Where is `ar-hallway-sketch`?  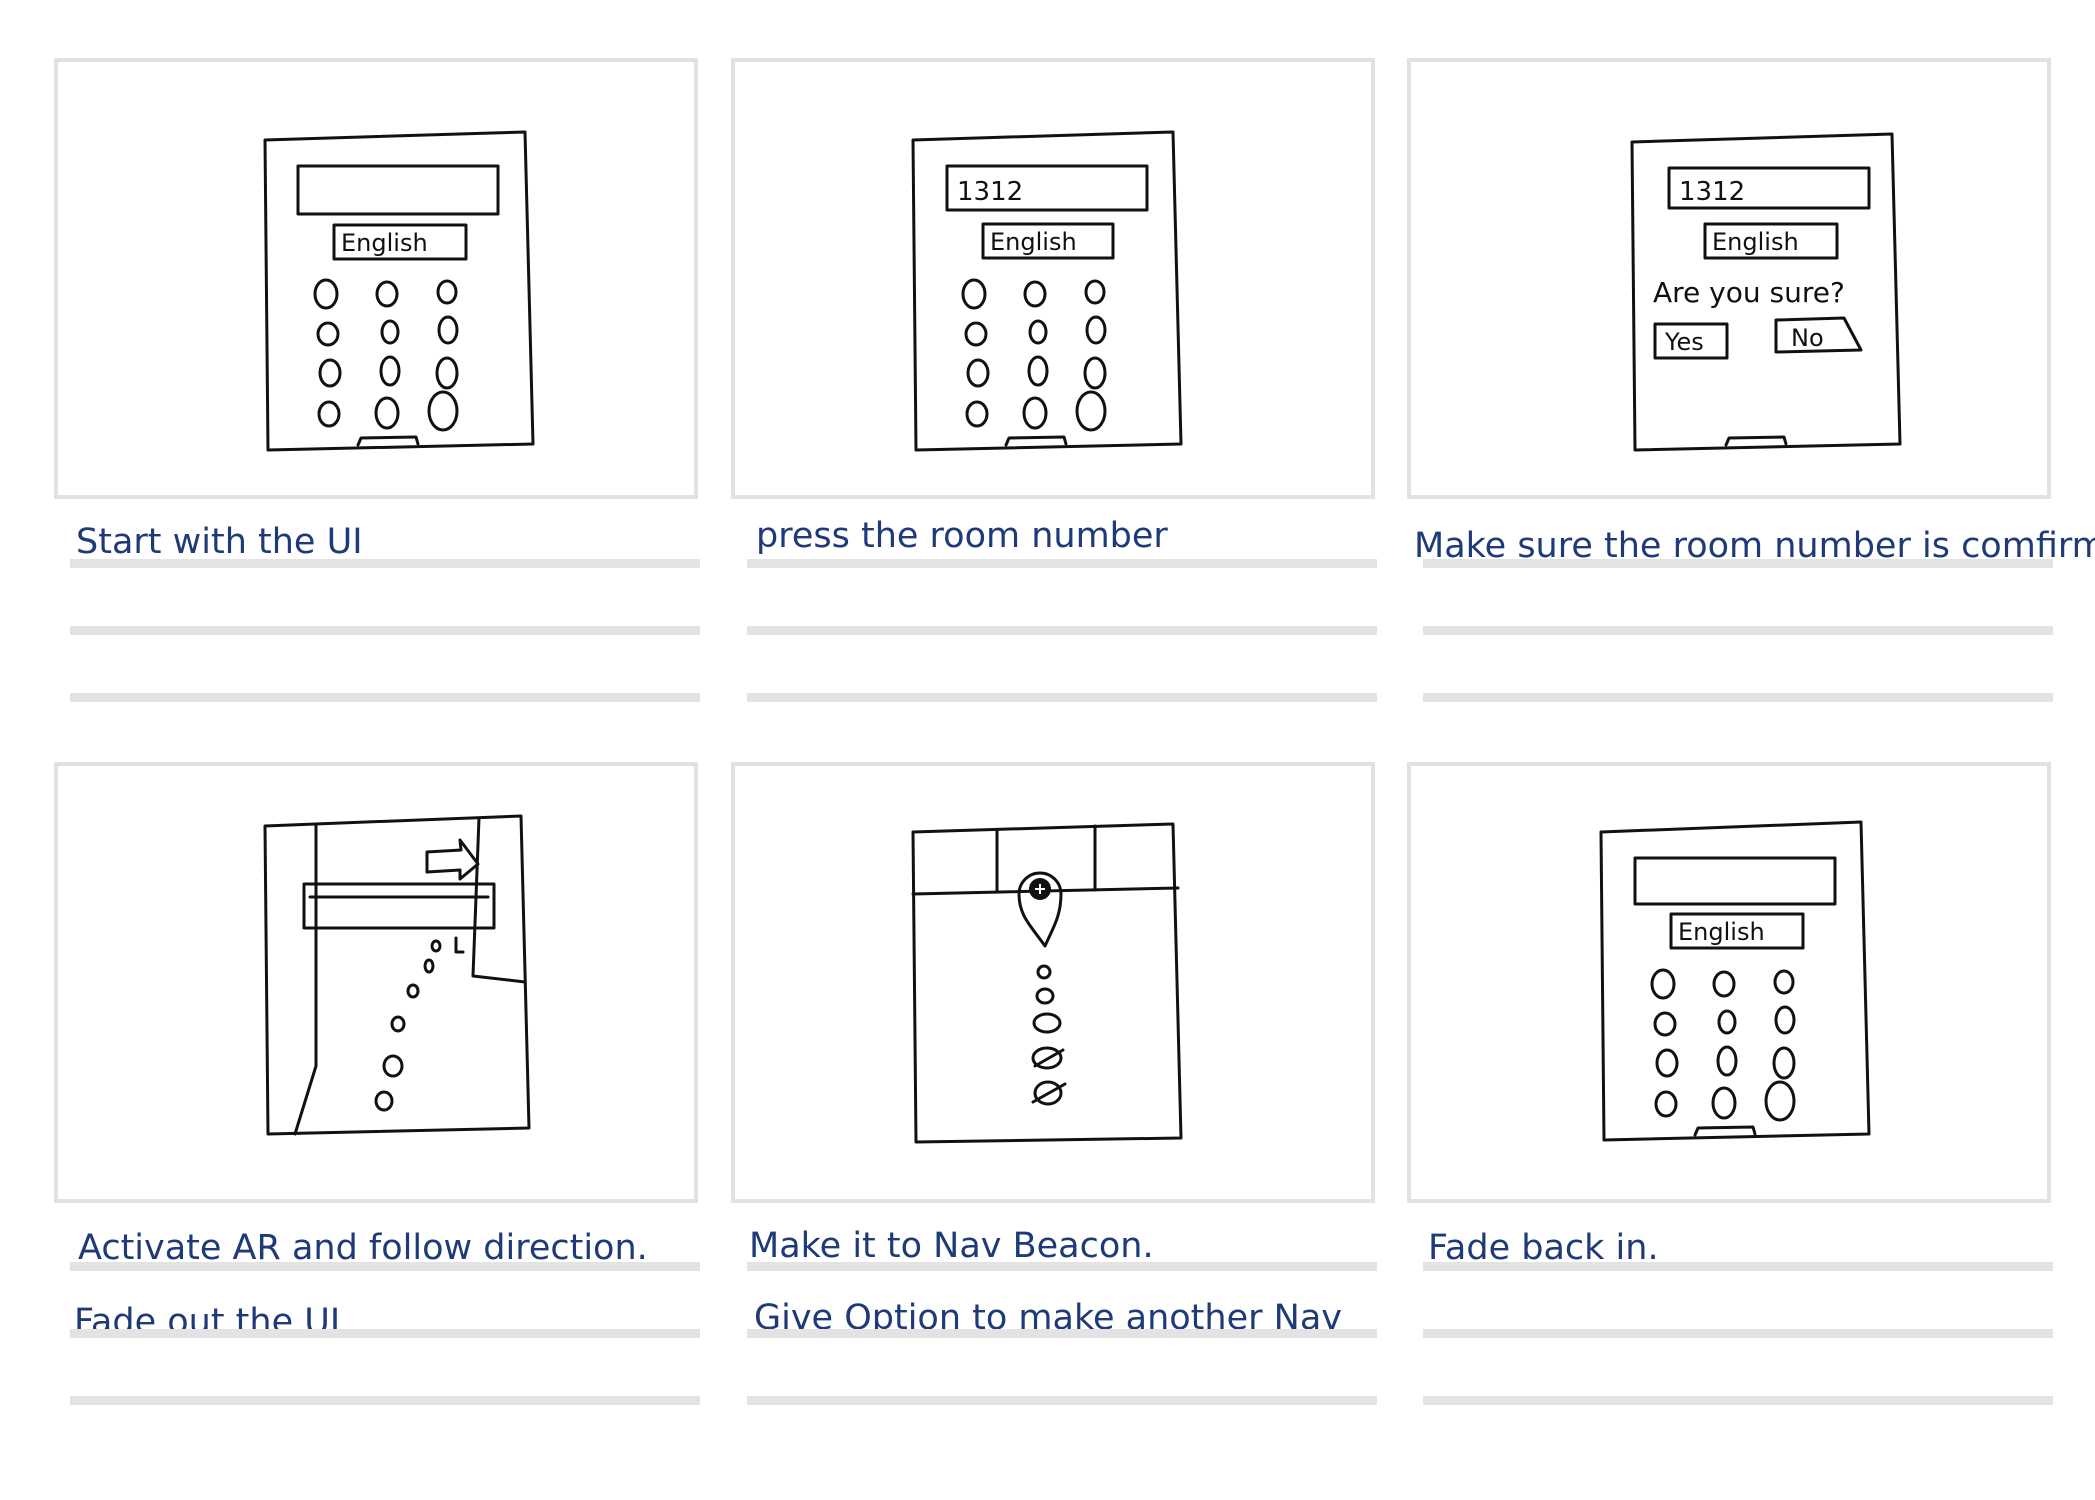 ar-hallway-sketch is located at coordinates (397, 975).